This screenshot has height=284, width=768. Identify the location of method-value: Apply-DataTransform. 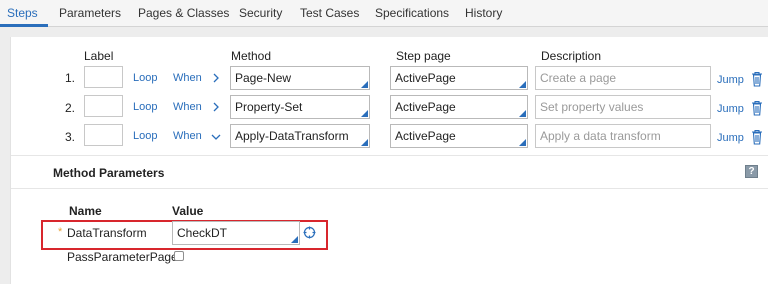
(292, 136).